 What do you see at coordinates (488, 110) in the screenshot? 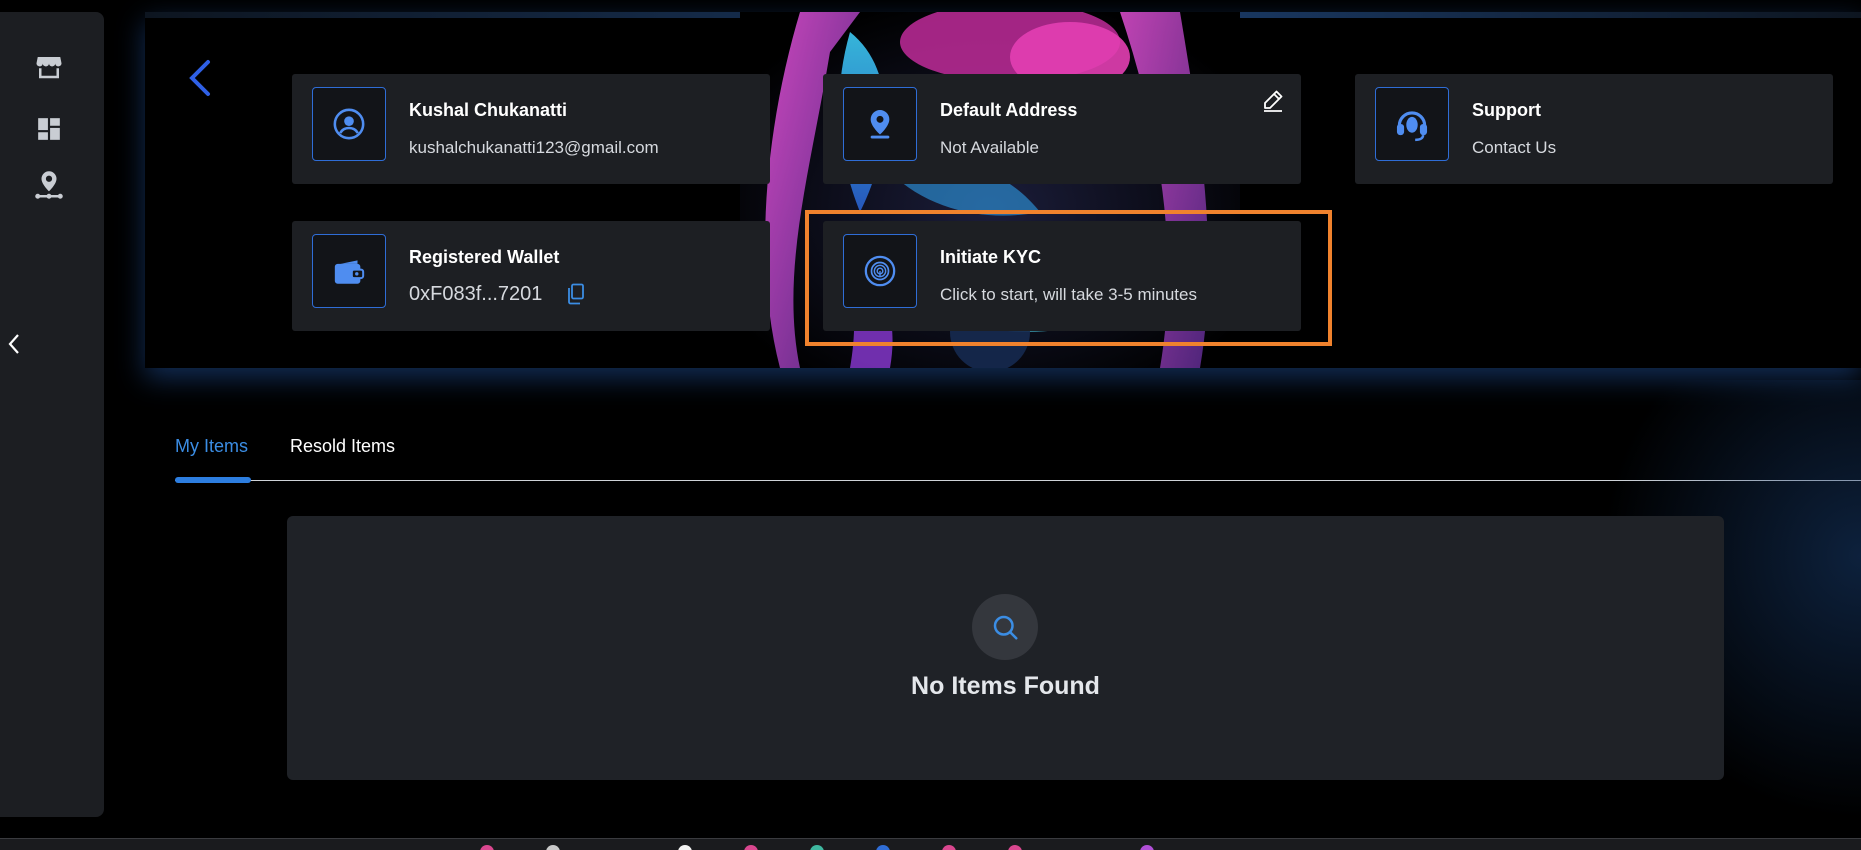
I see `profile-name: Kushal Chukanatti` at bounding box center [488, 110].